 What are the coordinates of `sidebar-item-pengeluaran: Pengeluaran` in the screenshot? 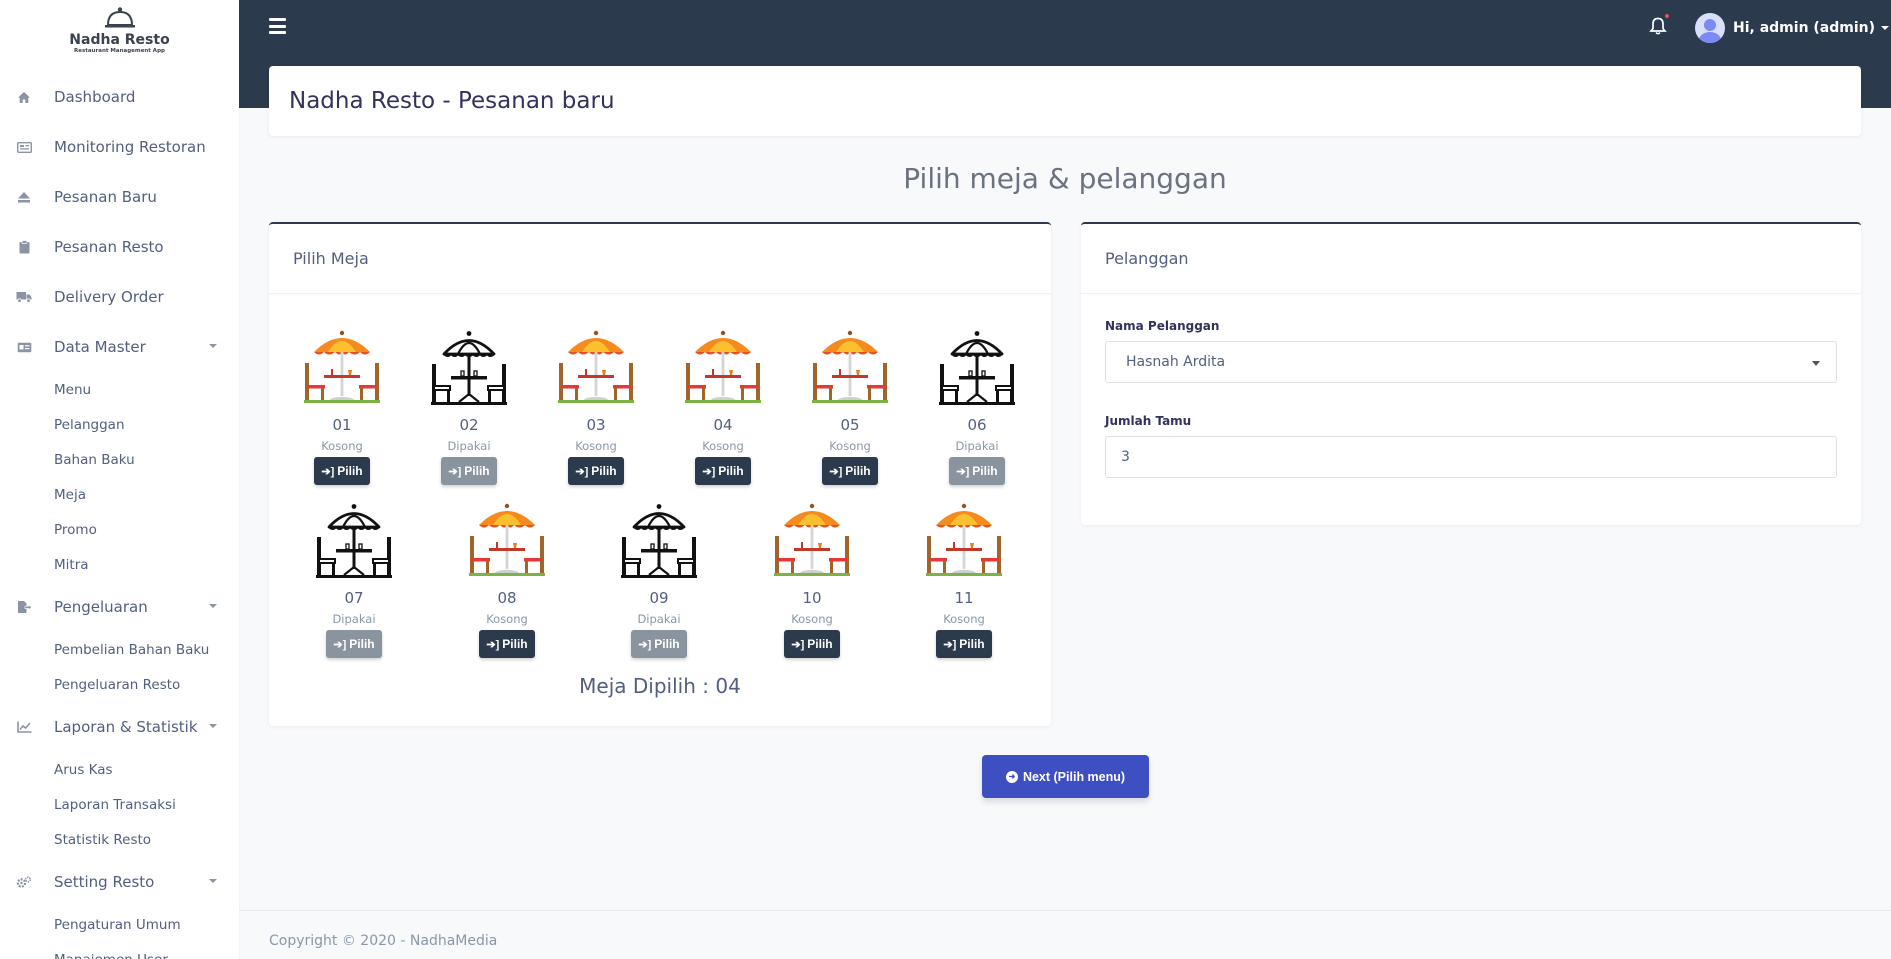 It's located at (119, 607).